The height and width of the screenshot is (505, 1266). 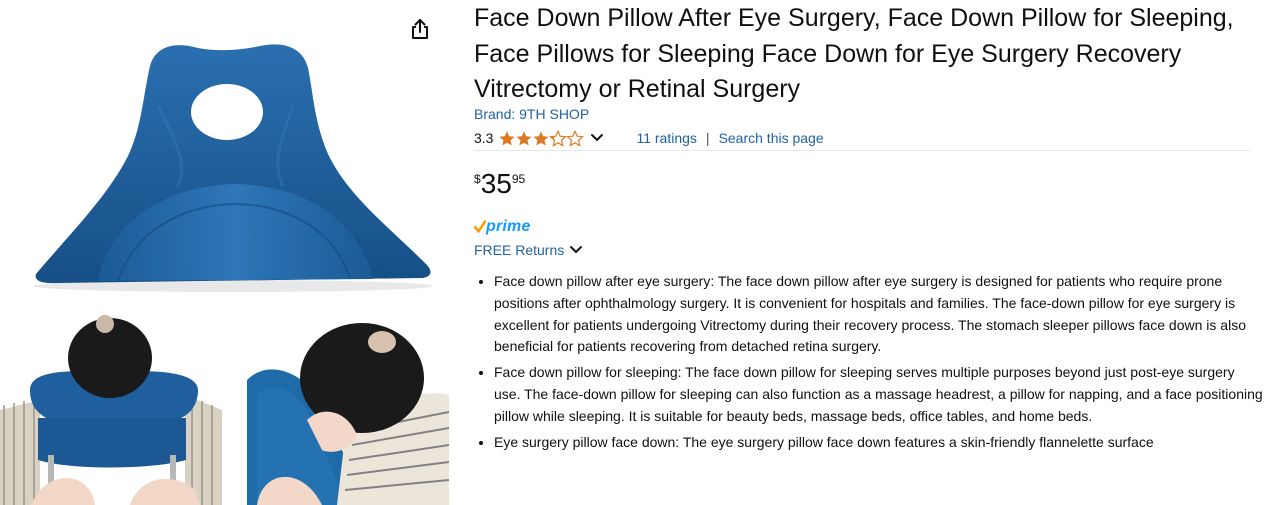 What do you see at coordinates (496, 183) in the screenshot?
I see `price-whole: 35` at bounding box center [496, 183].